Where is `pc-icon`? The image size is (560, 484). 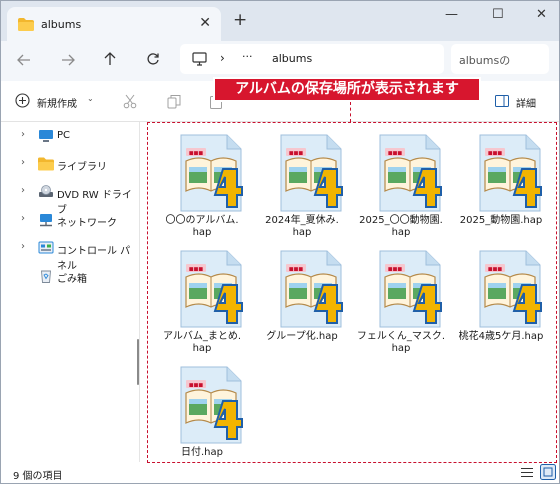
pc-icon is located at coordinates (46, 136).